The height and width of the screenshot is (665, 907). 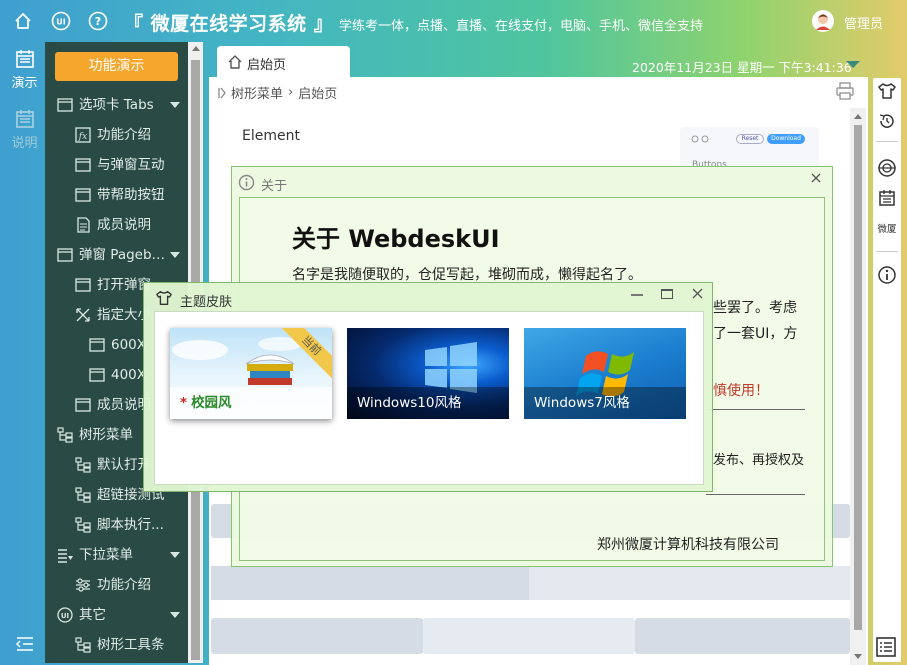 I want to click on sidebar-item: 成员说明, so click(x=127, y=225).